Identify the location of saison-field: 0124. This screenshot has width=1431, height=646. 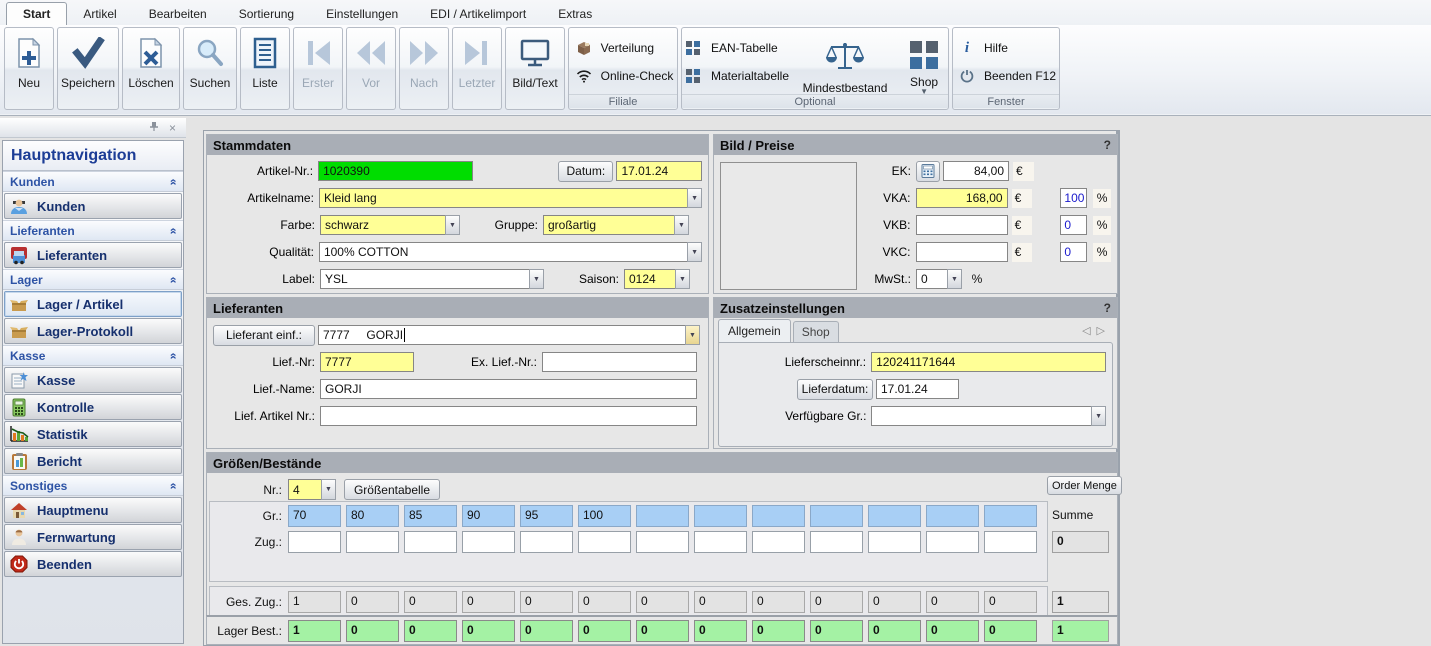
(650, 279).